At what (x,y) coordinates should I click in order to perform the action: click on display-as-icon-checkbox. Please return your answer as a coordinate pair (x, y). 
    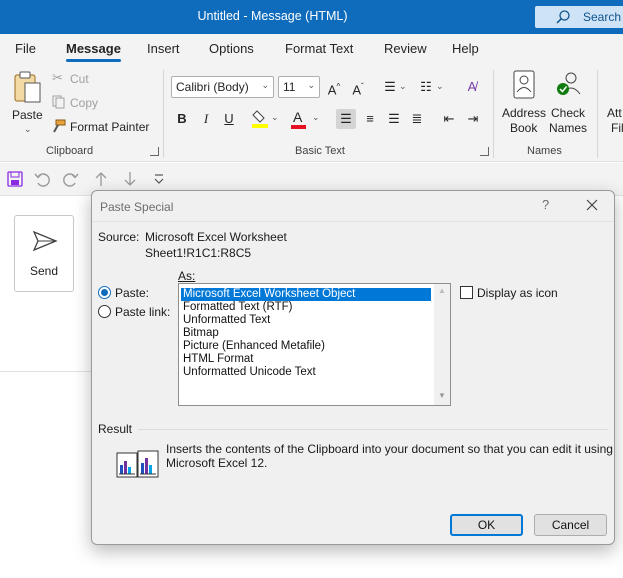
    Looking at the image, I should click on (466, 292).